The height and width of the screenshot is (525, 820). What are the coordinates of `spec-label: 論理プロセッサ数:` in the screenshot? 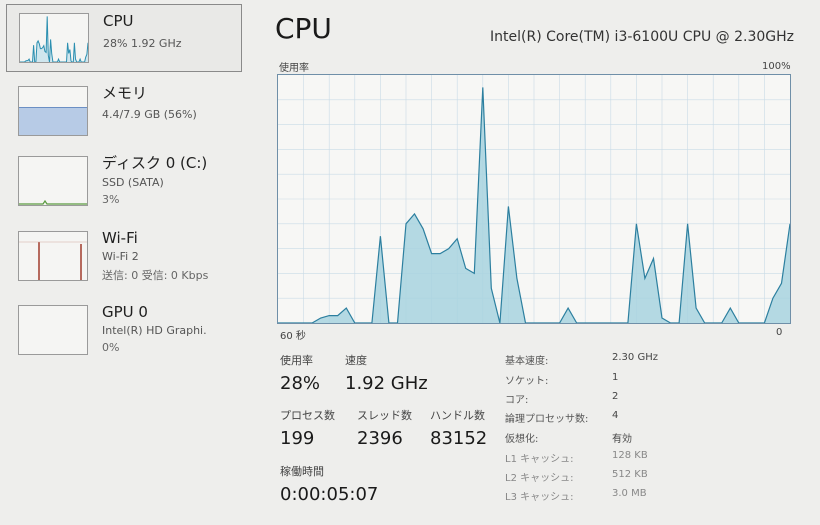 It's located at (547, 419).